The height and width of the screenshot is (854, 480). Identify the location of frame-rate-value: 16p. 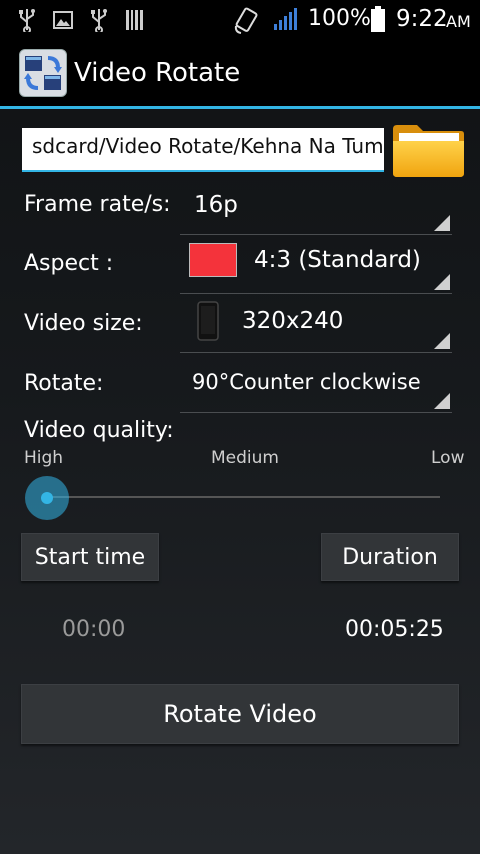
(216, 205).